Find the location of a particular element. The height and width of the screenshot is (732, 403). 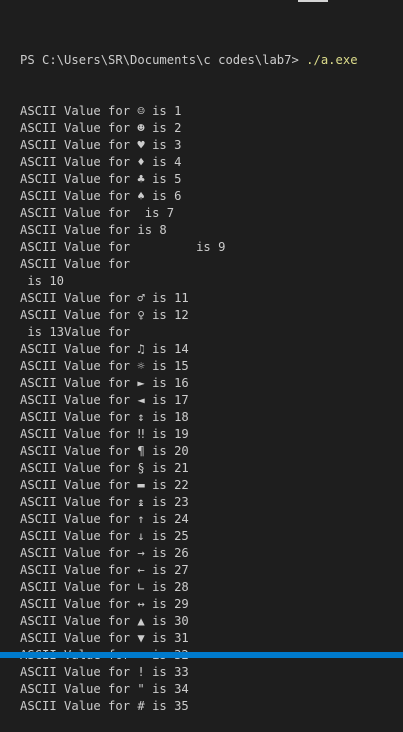

terminal-output-line: ASCII Value for is 8 is located at coordinates (93, 230).